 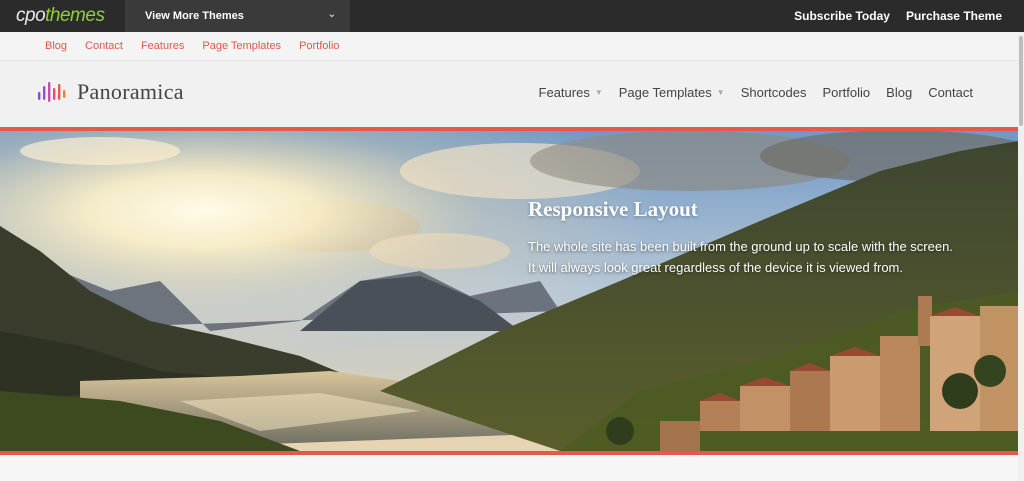 I want to click on nav-label: Portfolio, so click(x=846, y=92).